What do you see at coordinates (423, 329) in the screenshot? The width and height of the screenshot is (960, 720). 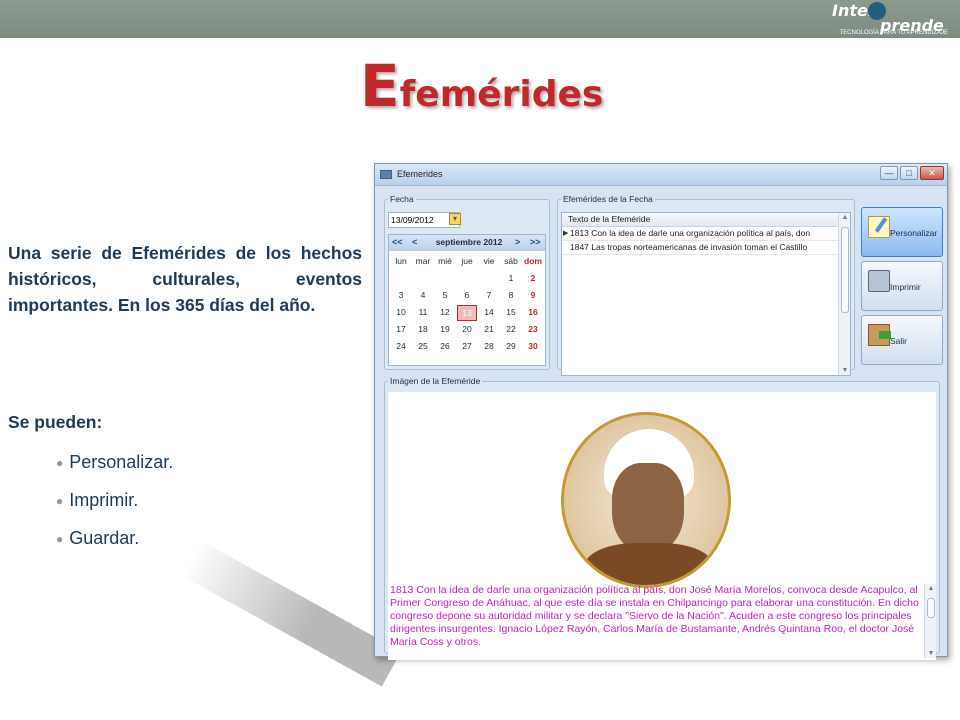 I see `calendar-day: 18` at bounding box center [423, 329].